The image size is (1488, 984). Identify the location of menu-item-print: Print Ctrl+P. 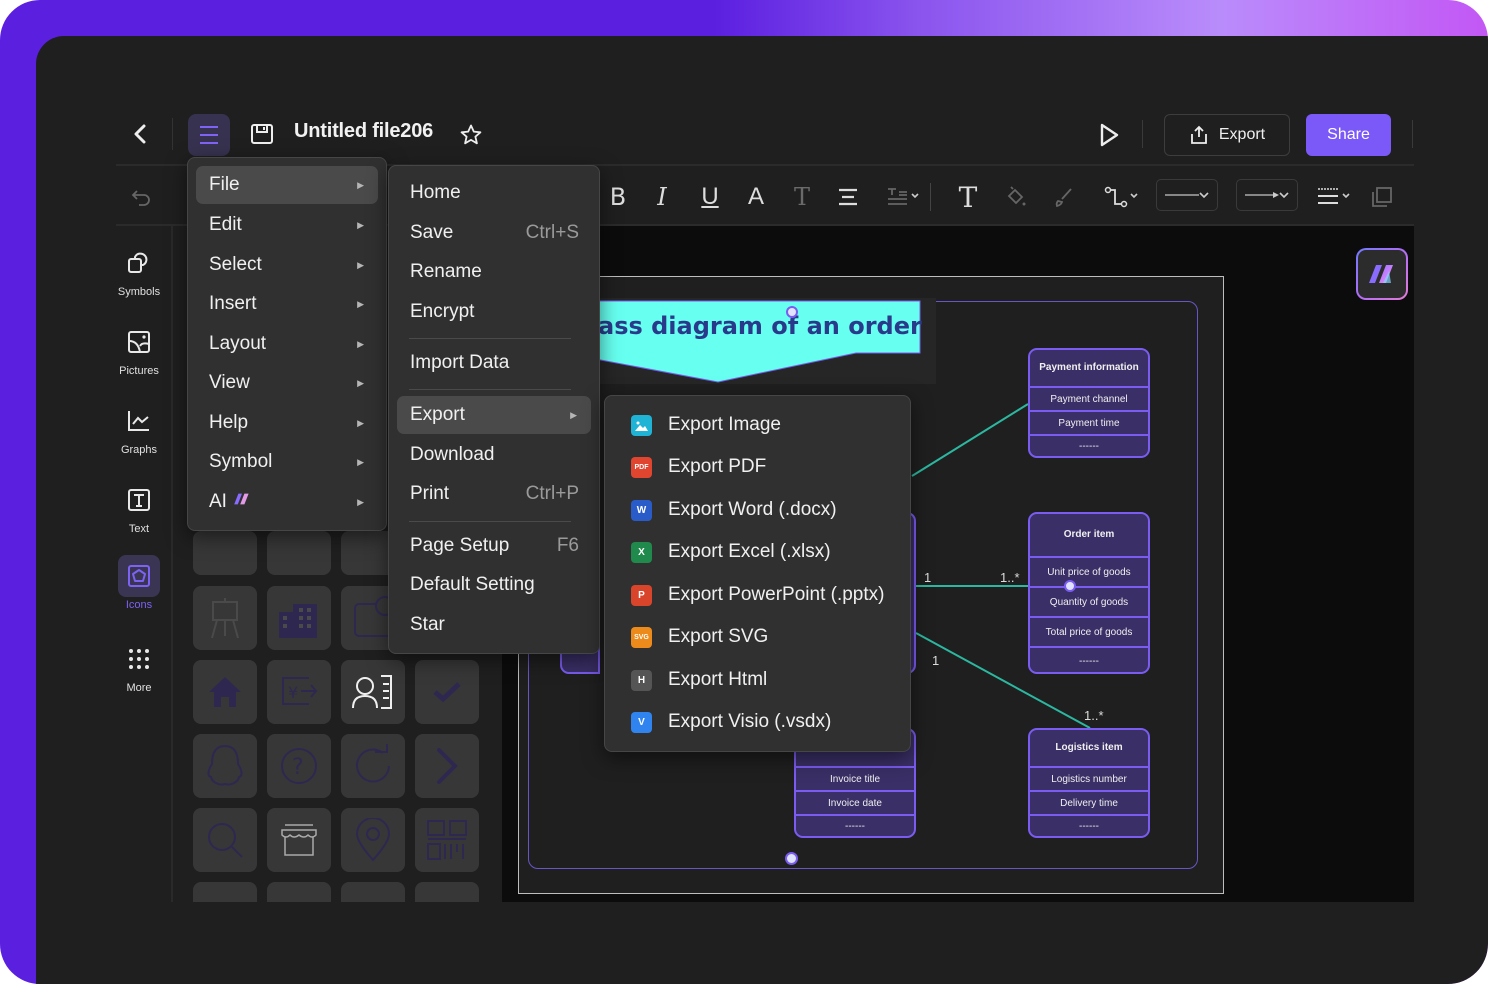
(494, 494).